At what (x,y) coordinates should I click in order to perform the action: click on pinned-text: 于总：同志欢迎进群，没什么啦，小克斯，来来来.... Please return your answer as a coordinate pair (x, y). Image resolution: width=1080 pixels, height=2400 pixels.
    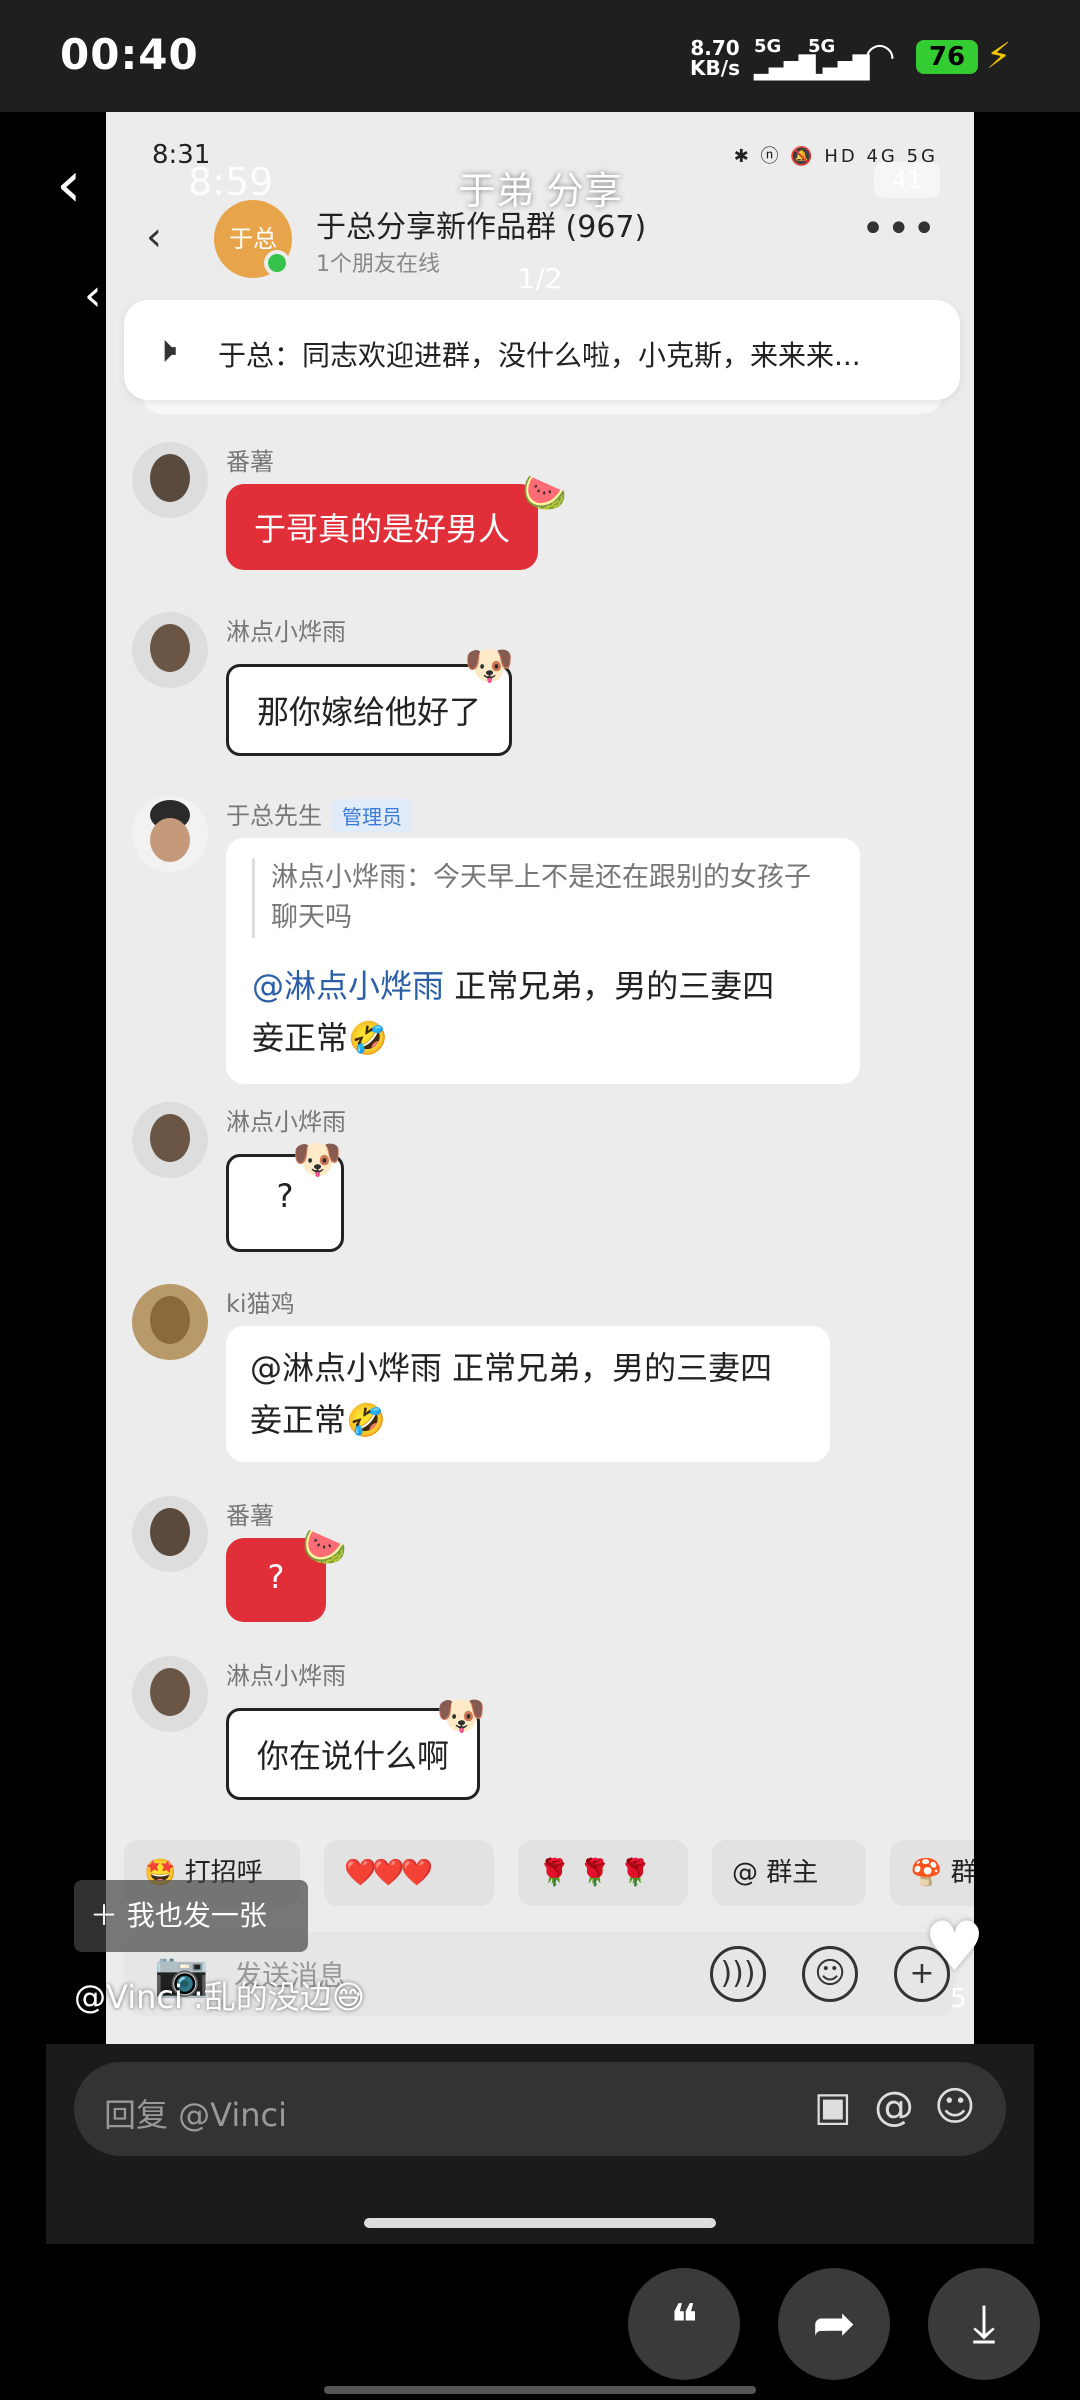
    Looking at the image, I should click on (539, 355).